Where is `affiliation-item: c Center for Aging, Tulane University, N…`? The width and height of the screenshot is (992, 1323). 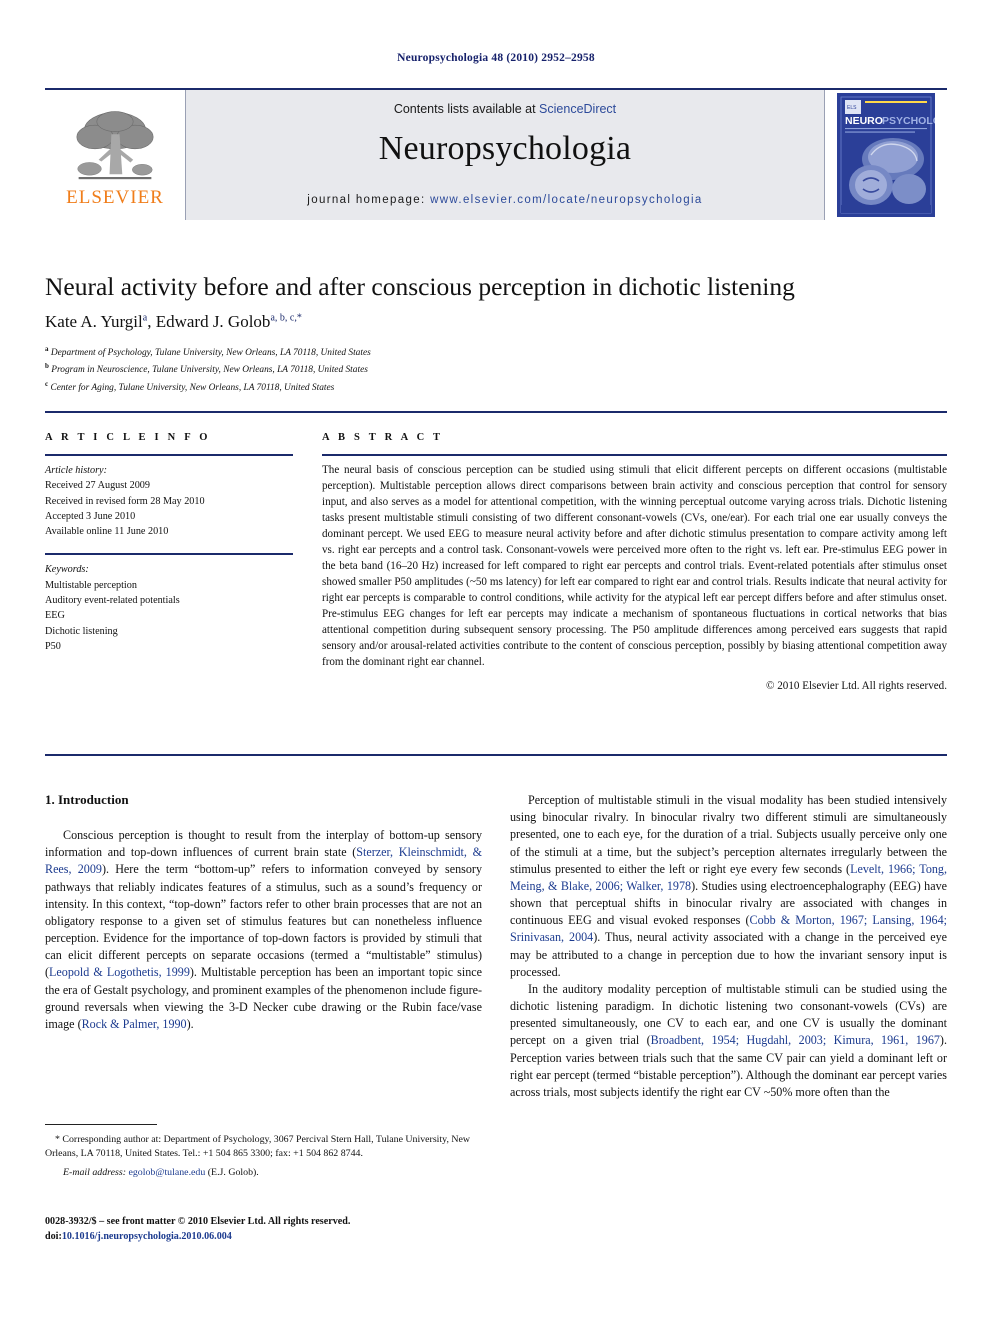 affiliation-item: c Center for Aging, Tulane University, N… is located at coordinates (345, 387).